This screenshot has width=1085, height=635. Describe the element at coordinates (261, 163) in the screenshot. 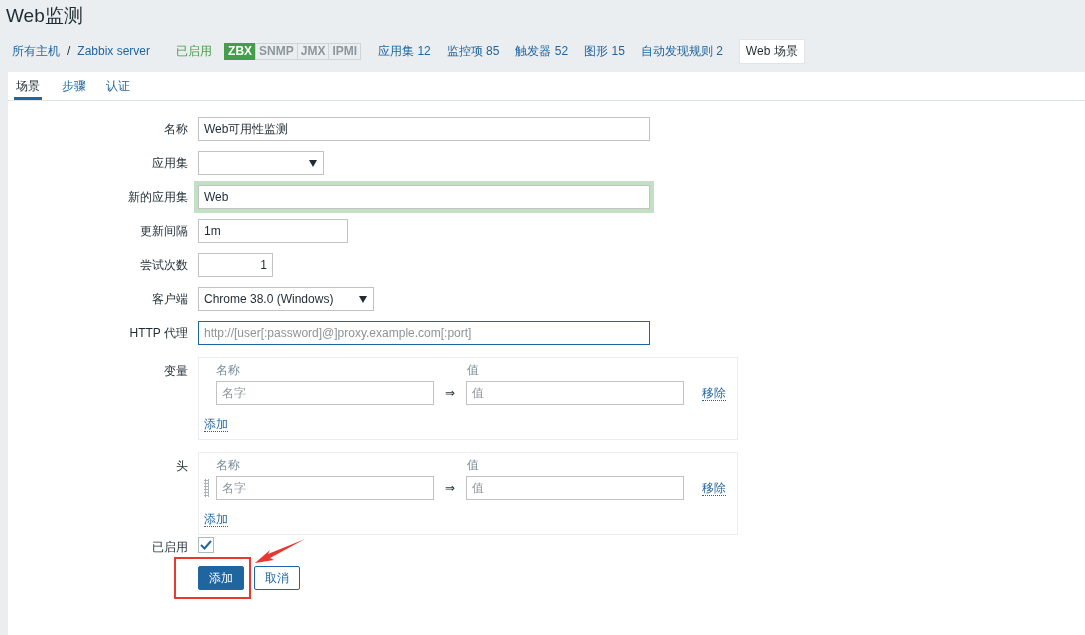

I see `dropdown` at that location.